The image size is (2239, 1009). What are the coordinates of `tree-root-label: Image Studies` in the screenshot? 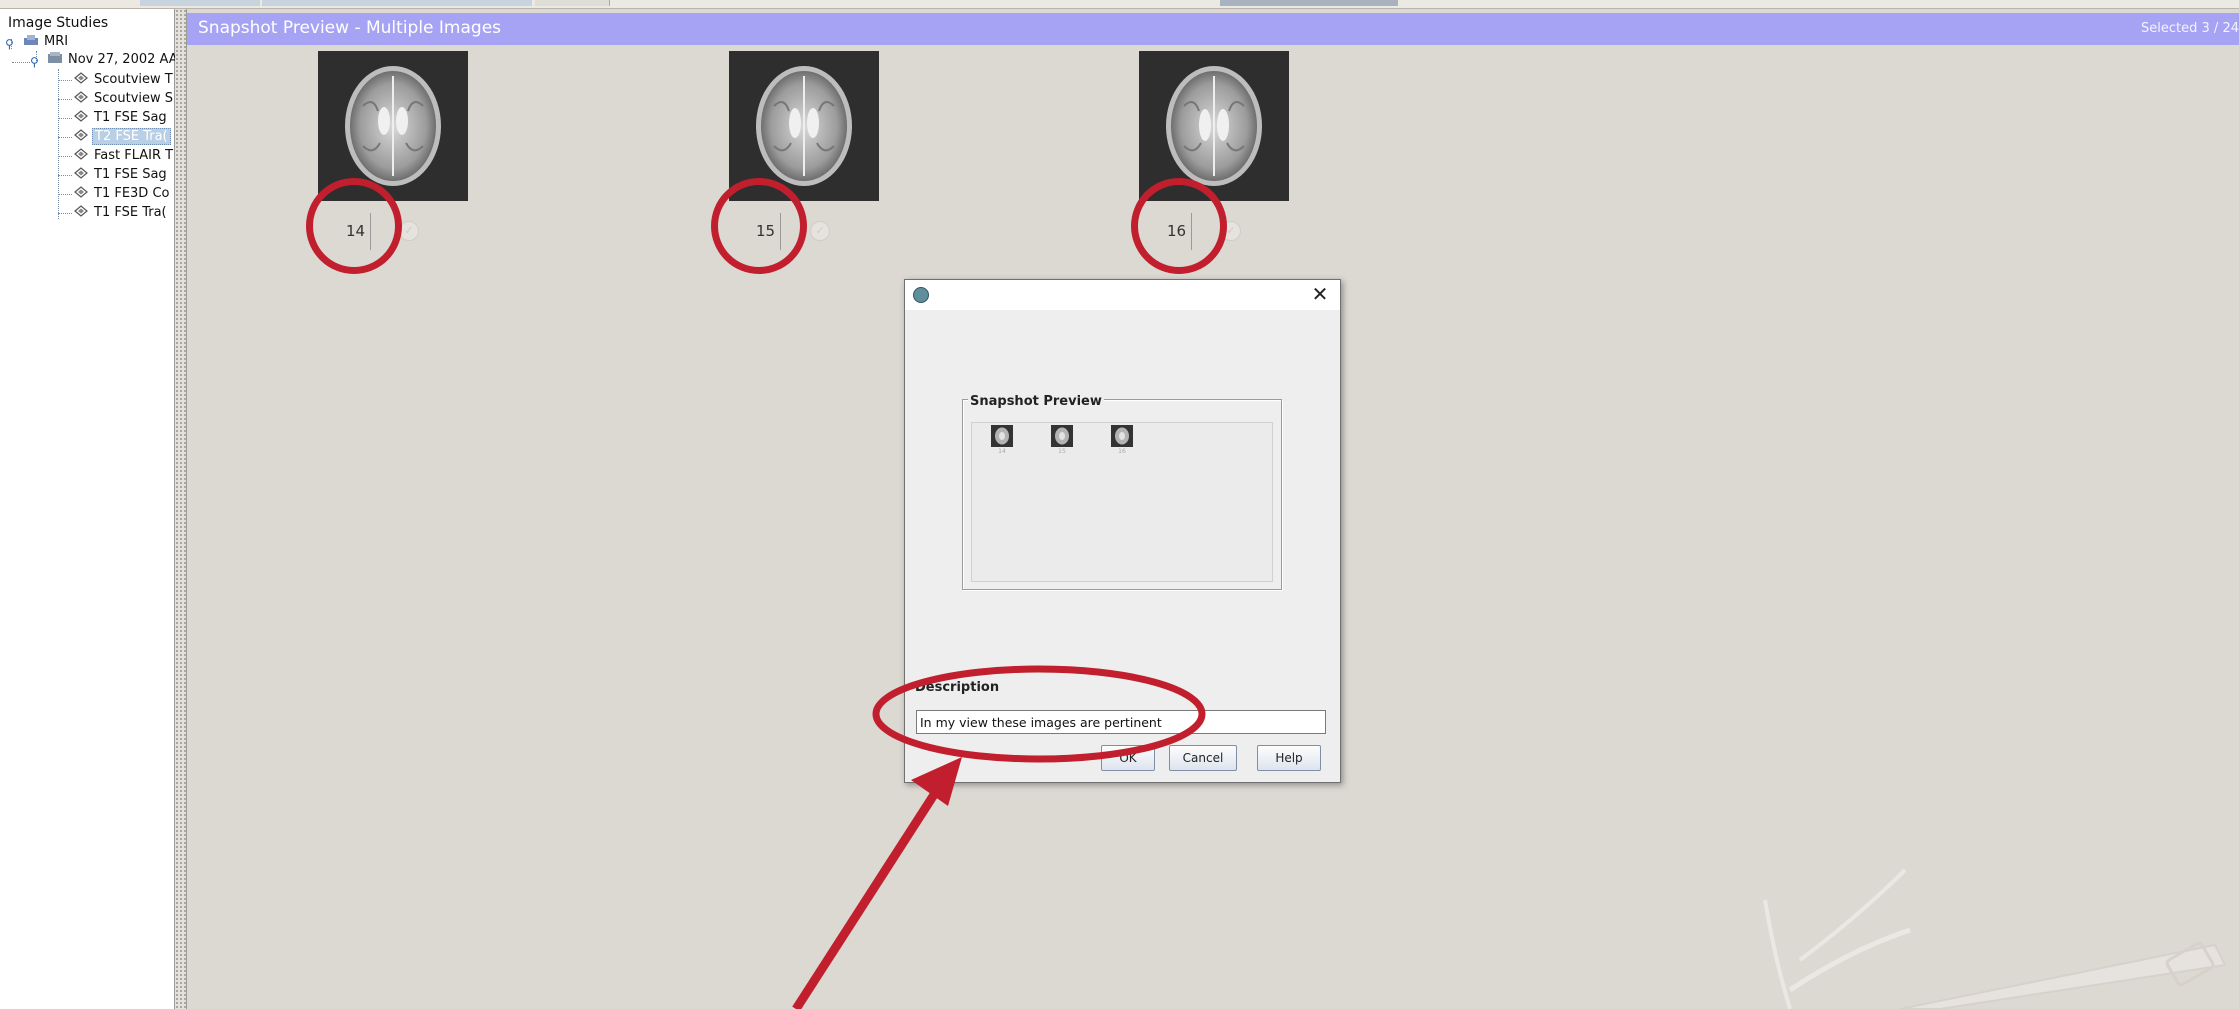 It's located at (58, 23).